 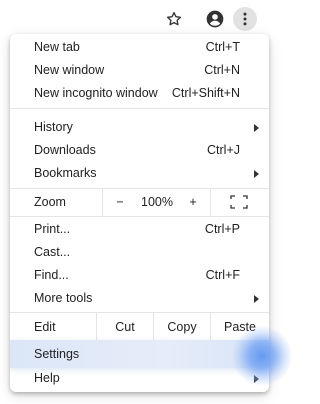 I want to click on fullscreen-icon, so click(x=239, y=202).